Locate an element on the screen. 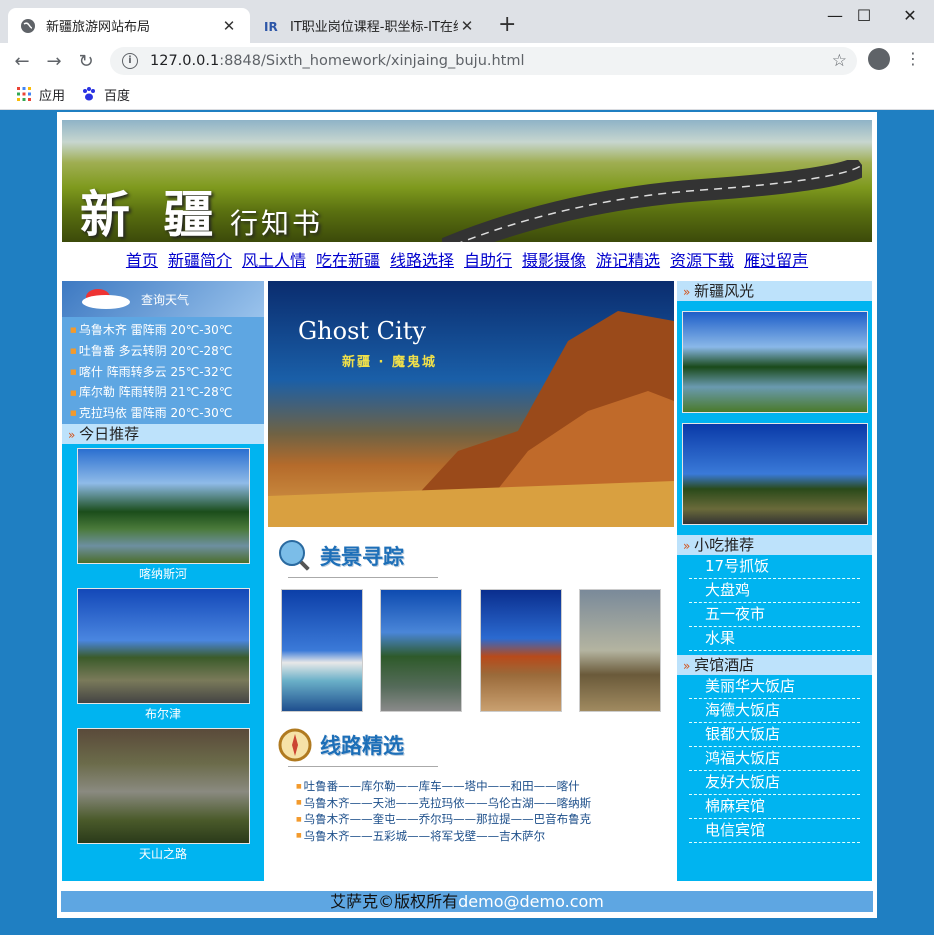 This screenshot has width=934, height=935. today-item: 布尔津 is located at coordinates (163, 656).